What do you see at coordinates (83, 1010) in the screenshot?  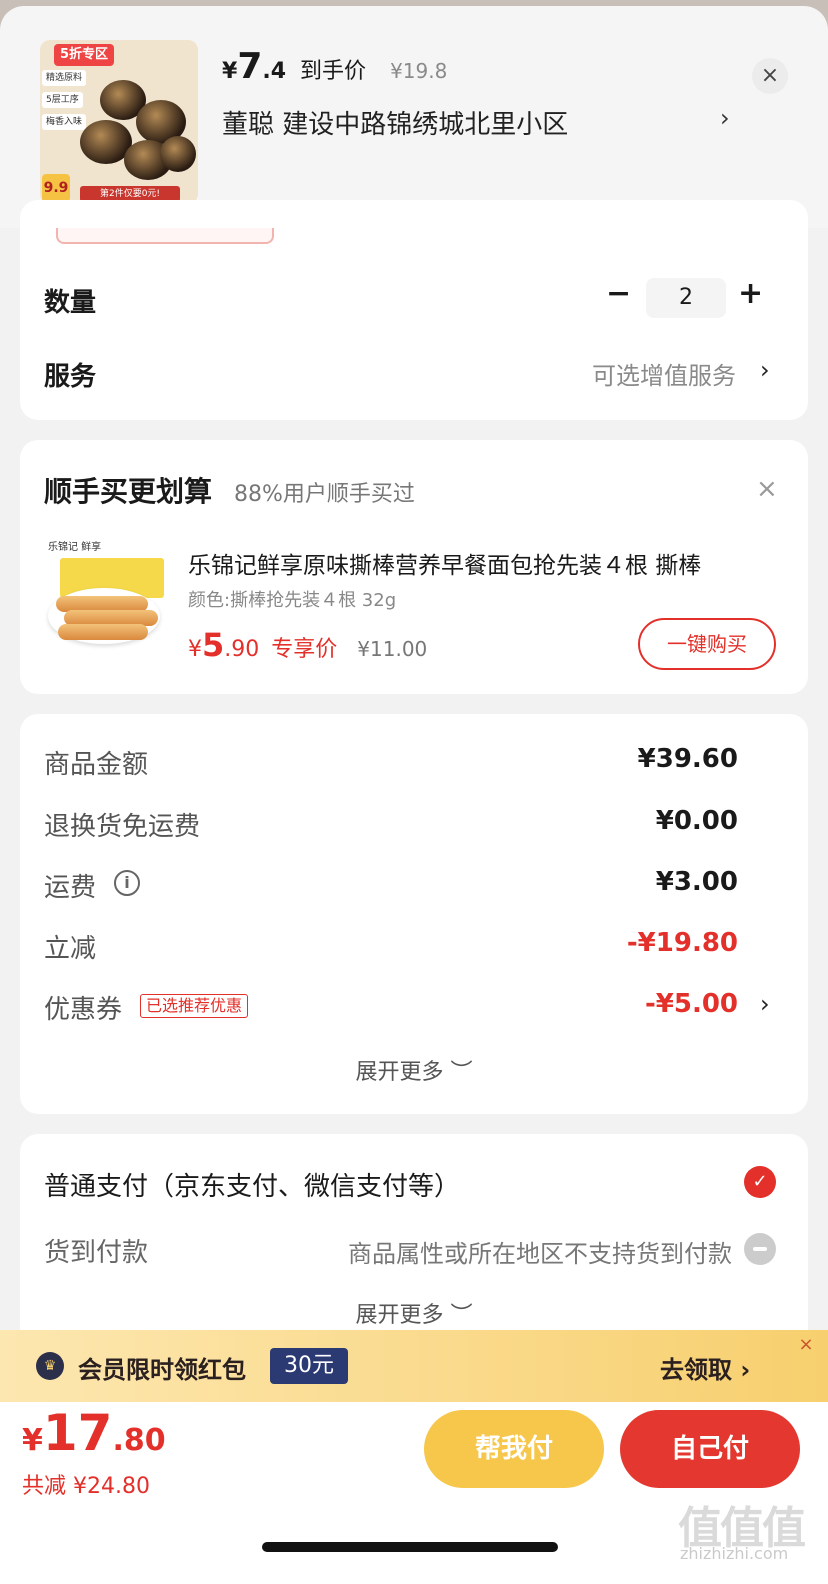 I see `summary-label: 优惠券` at bounding box center [83, 1010].